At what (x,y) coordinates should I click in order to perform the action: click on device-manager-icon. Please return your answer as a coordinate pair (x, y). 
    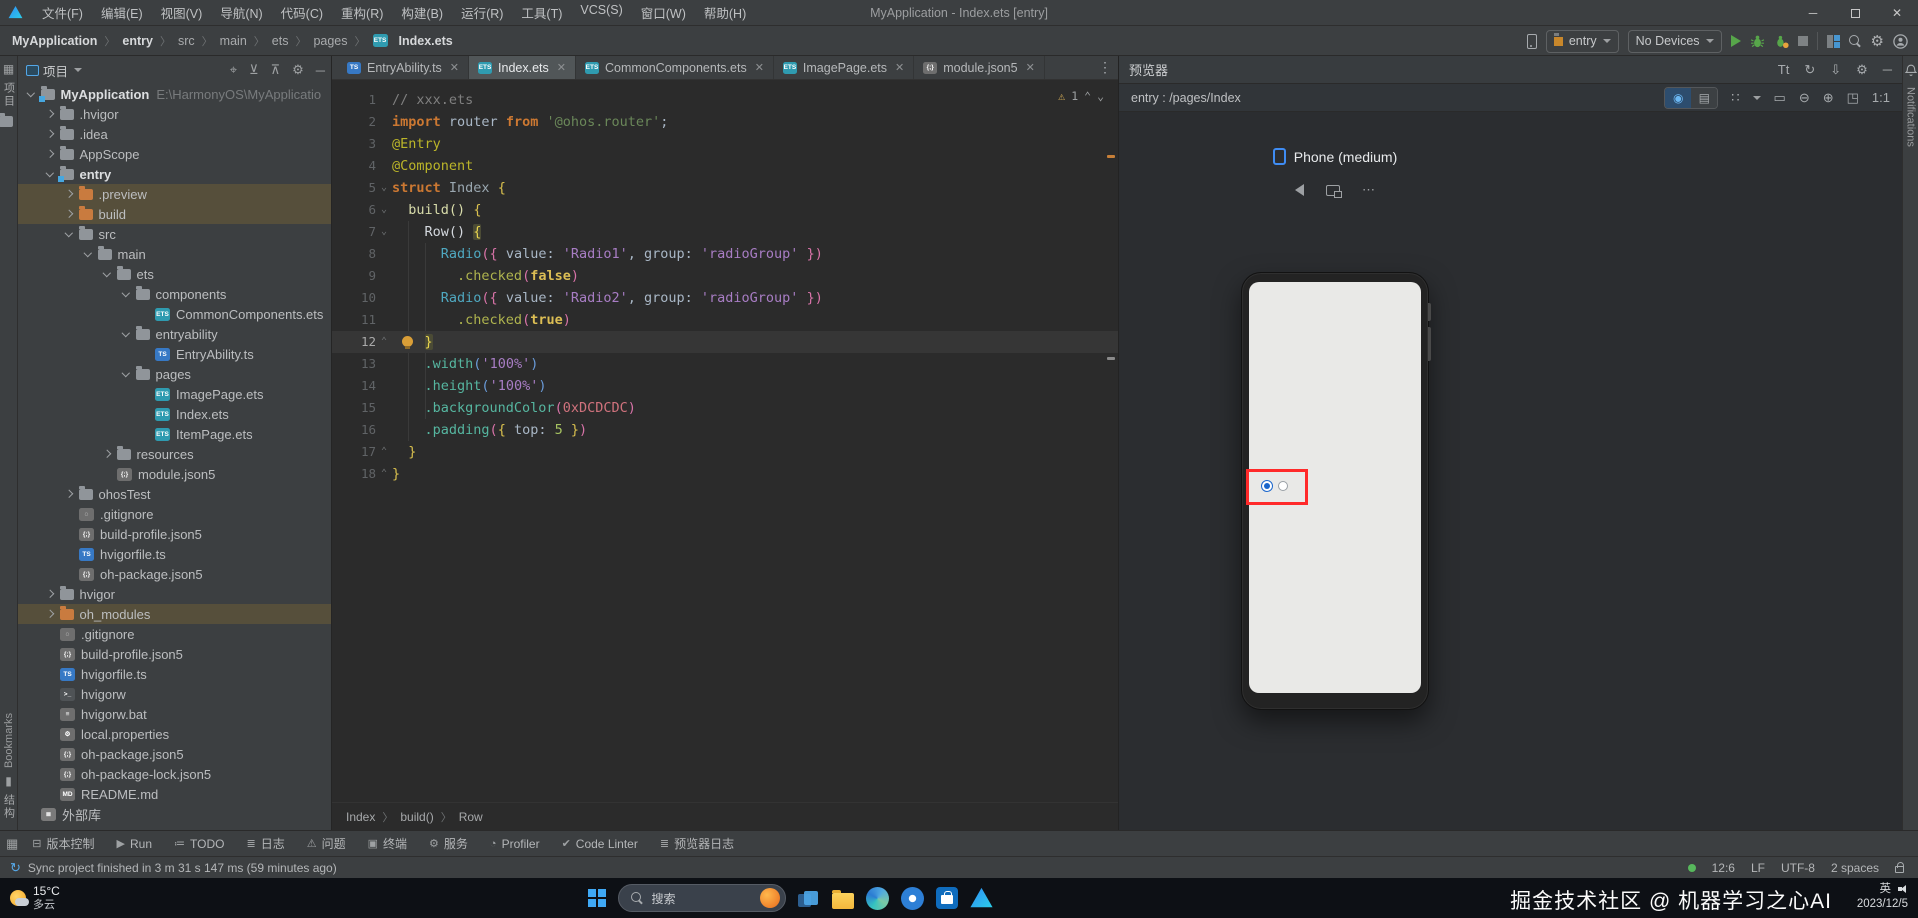
    Looking at the image, I should click on (1531, 41).